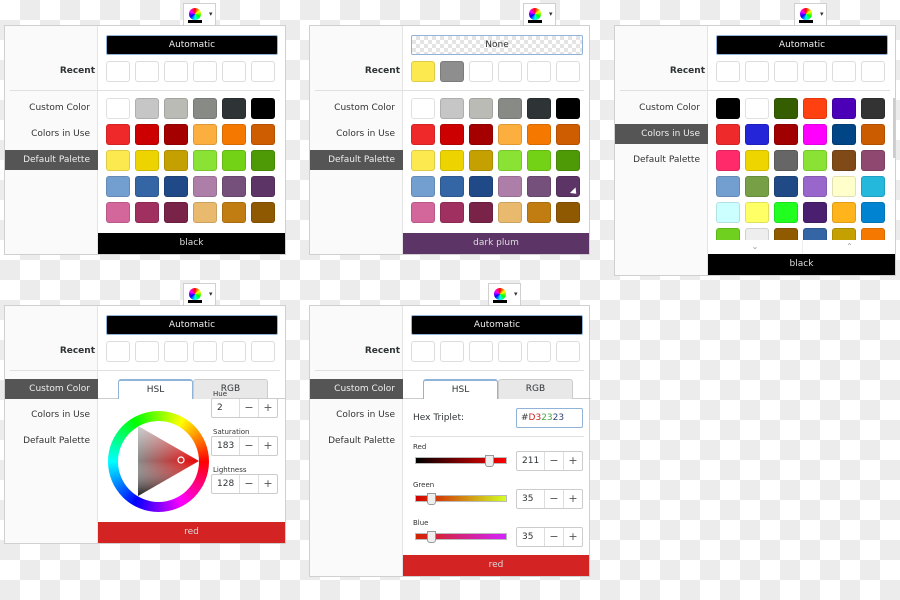 The width and height of the screenshot is (900, 600). Describe the element at coordinates (755, 247) in the screenshot. I see `scroll-down-button: ⌄` at that location.